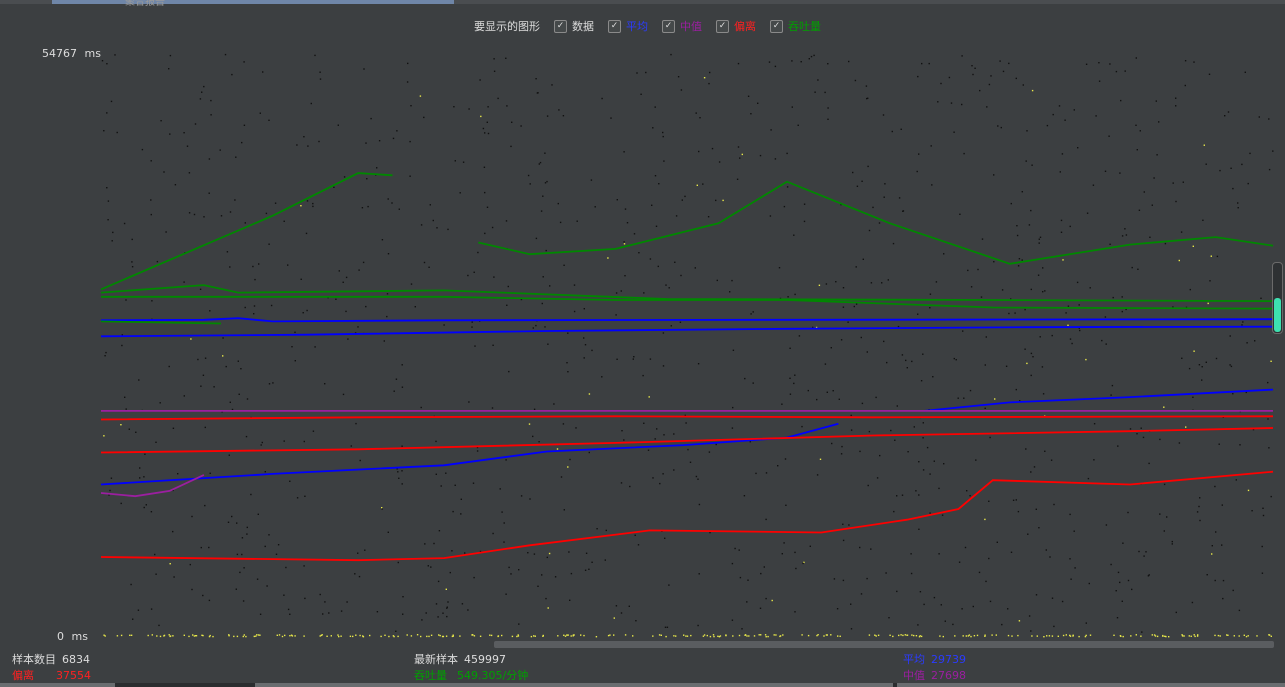 Image resolution: width=1285 pixels, height=687 pixels. I want to click on horizontal-scrollbar, so click(884, 644).